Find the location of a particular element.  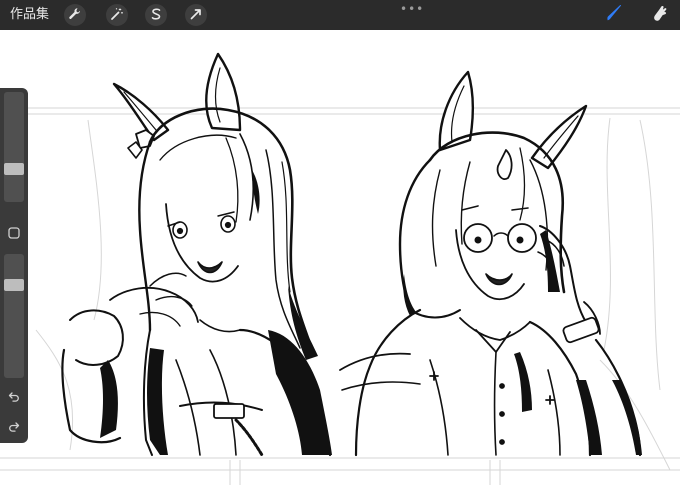

wrench-icon is located at coordinates (75, 15).